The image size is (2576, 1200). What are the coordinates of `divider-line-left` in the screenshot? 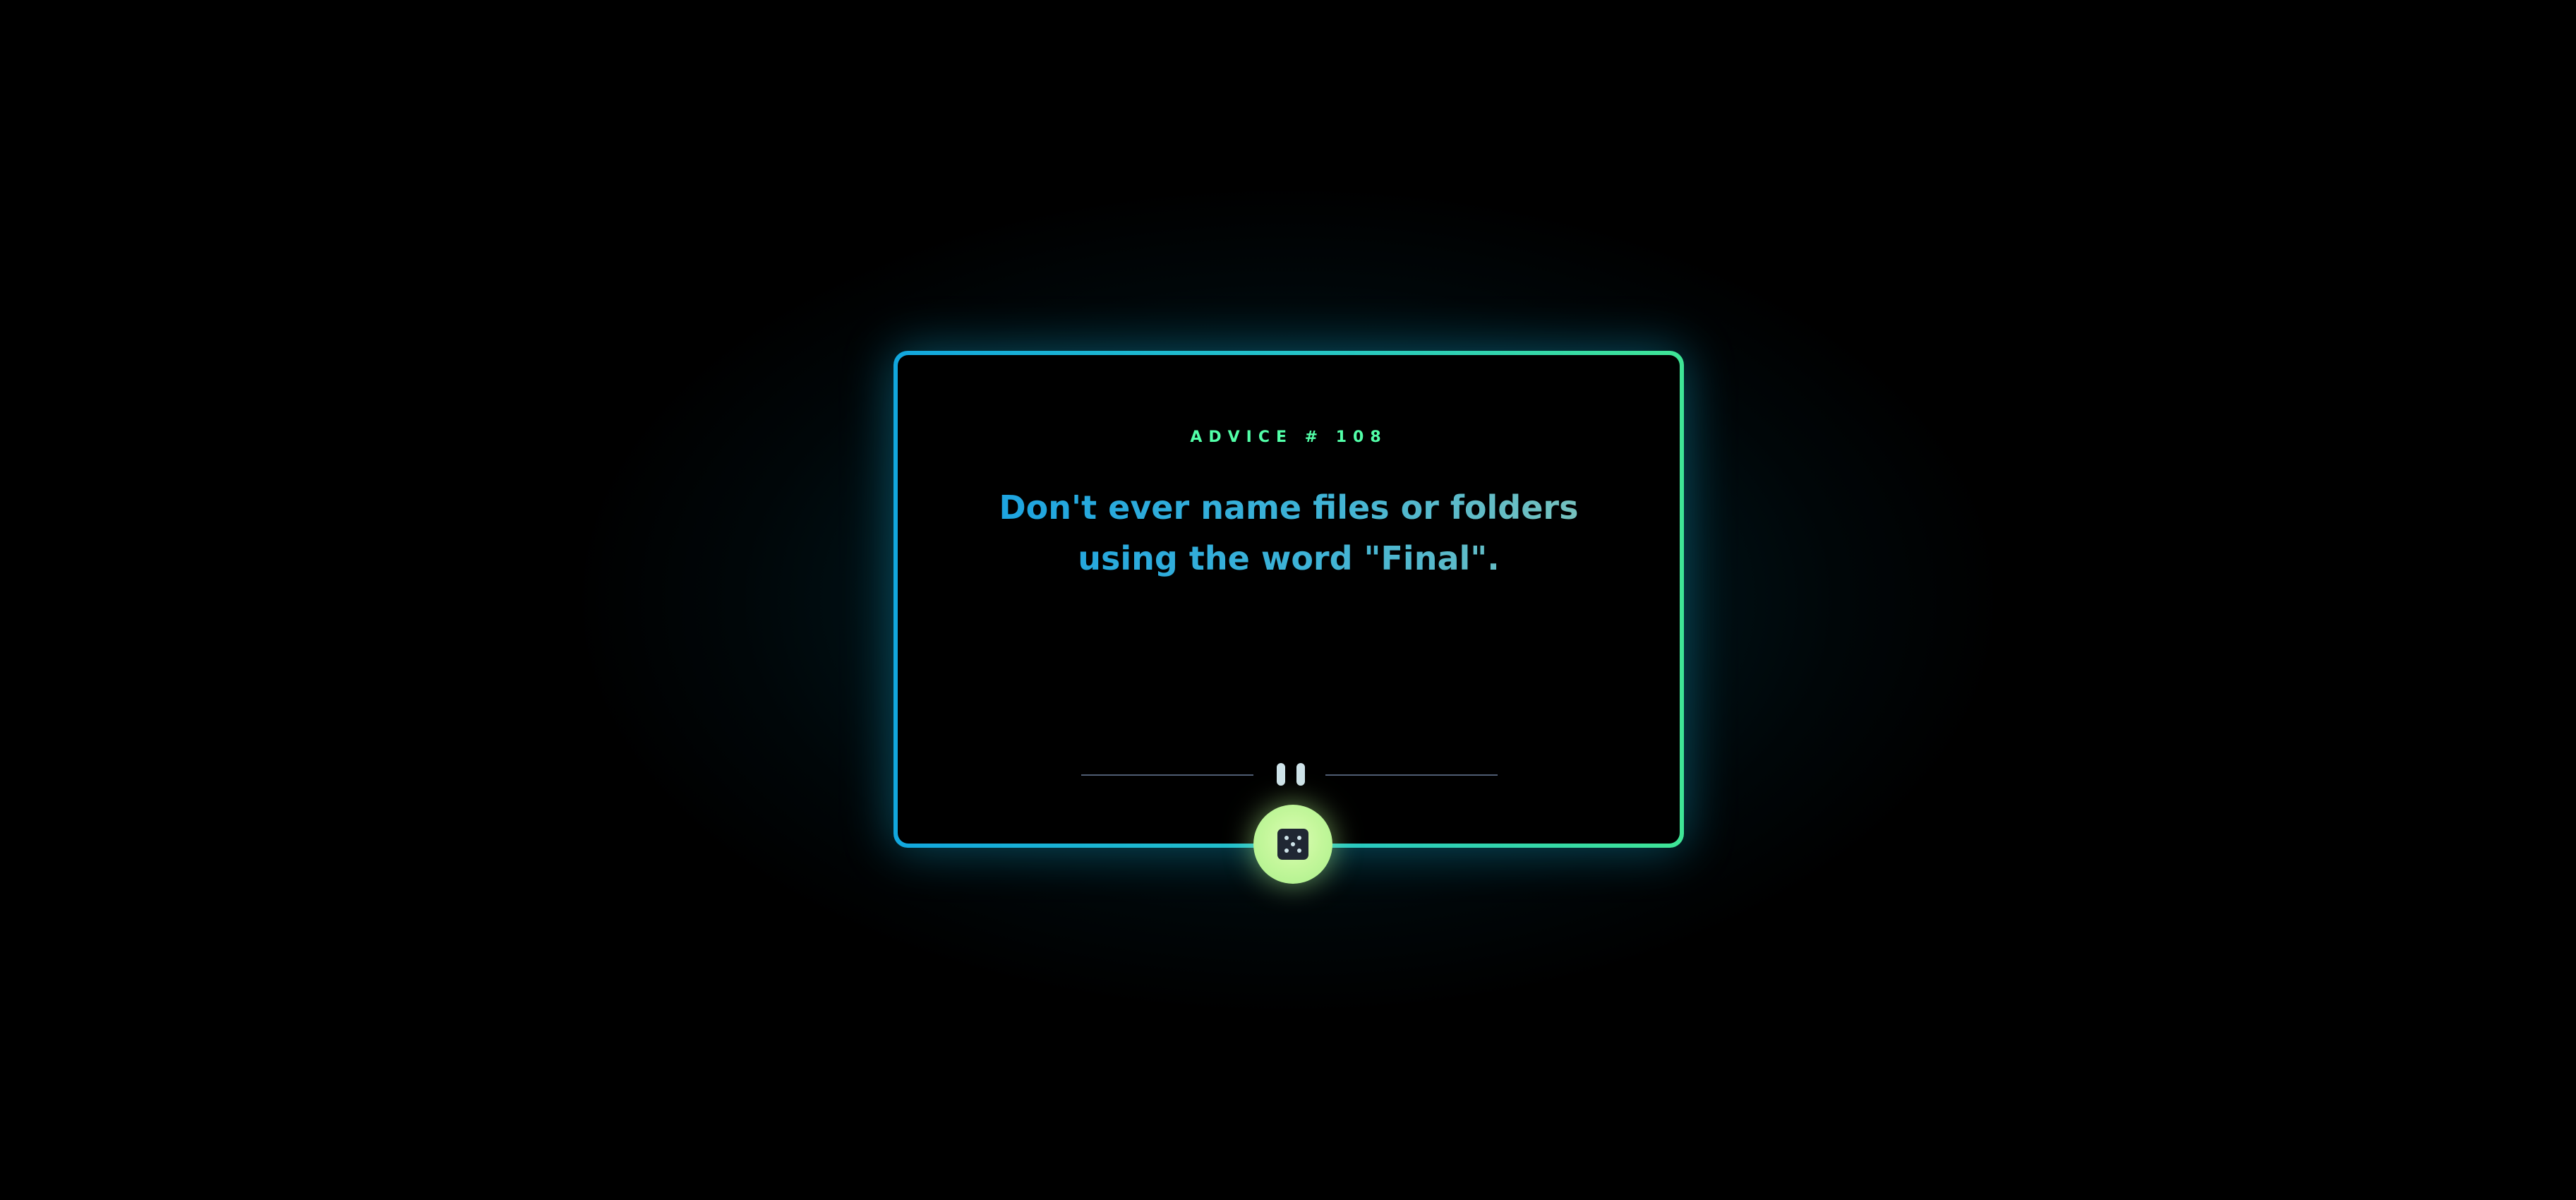 It's located at (1167, 775).